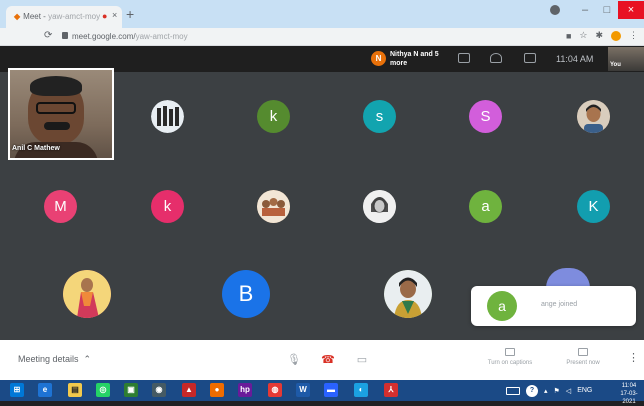 The height and width of the screenshot is (406, 644). I want to click on join-notification: a ange joined, so click(553, 306).